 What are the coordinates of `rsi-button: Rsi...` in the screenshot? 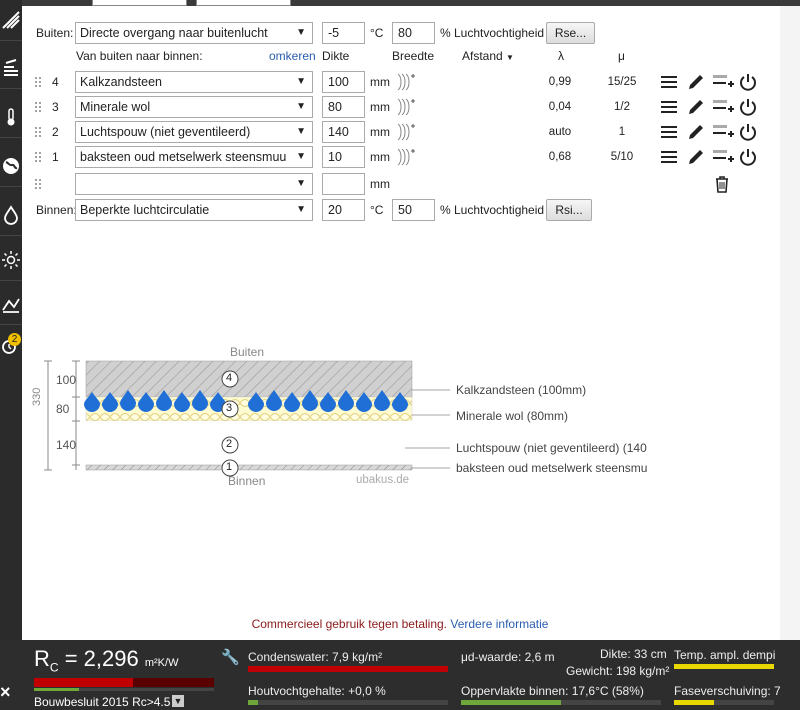 It's located at (569, 210).